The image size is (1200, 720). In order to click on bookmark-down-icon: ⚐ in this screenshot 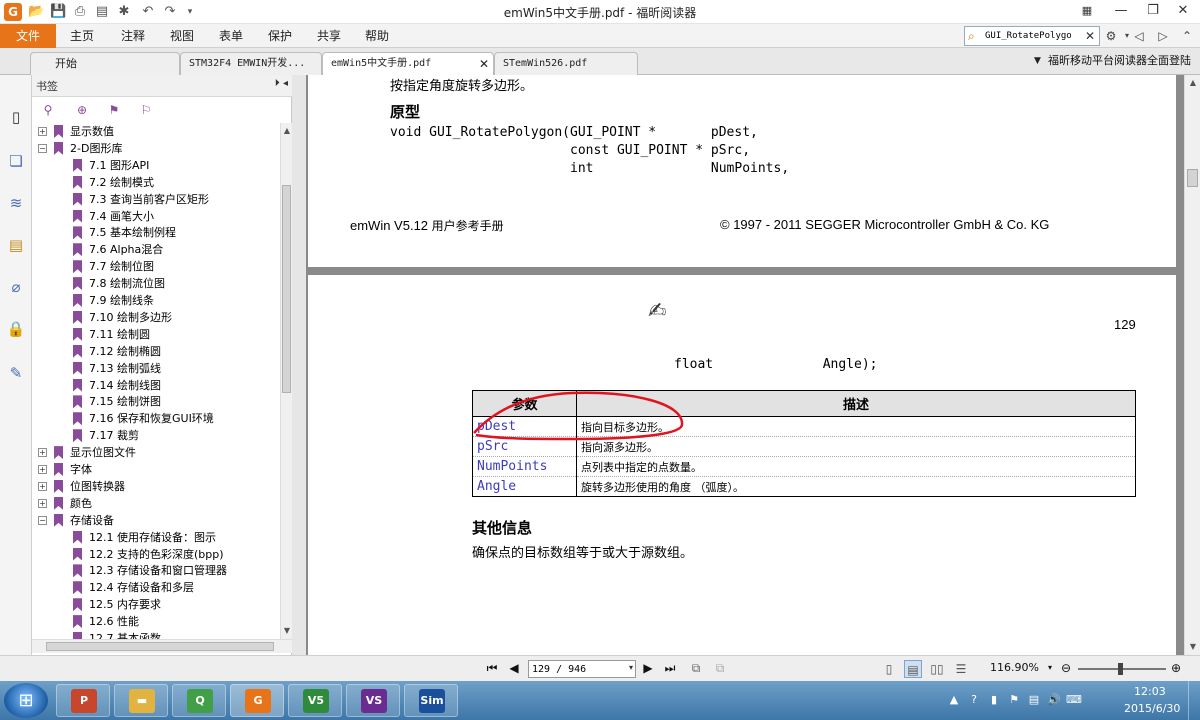, I will do `click(146, 110)`.